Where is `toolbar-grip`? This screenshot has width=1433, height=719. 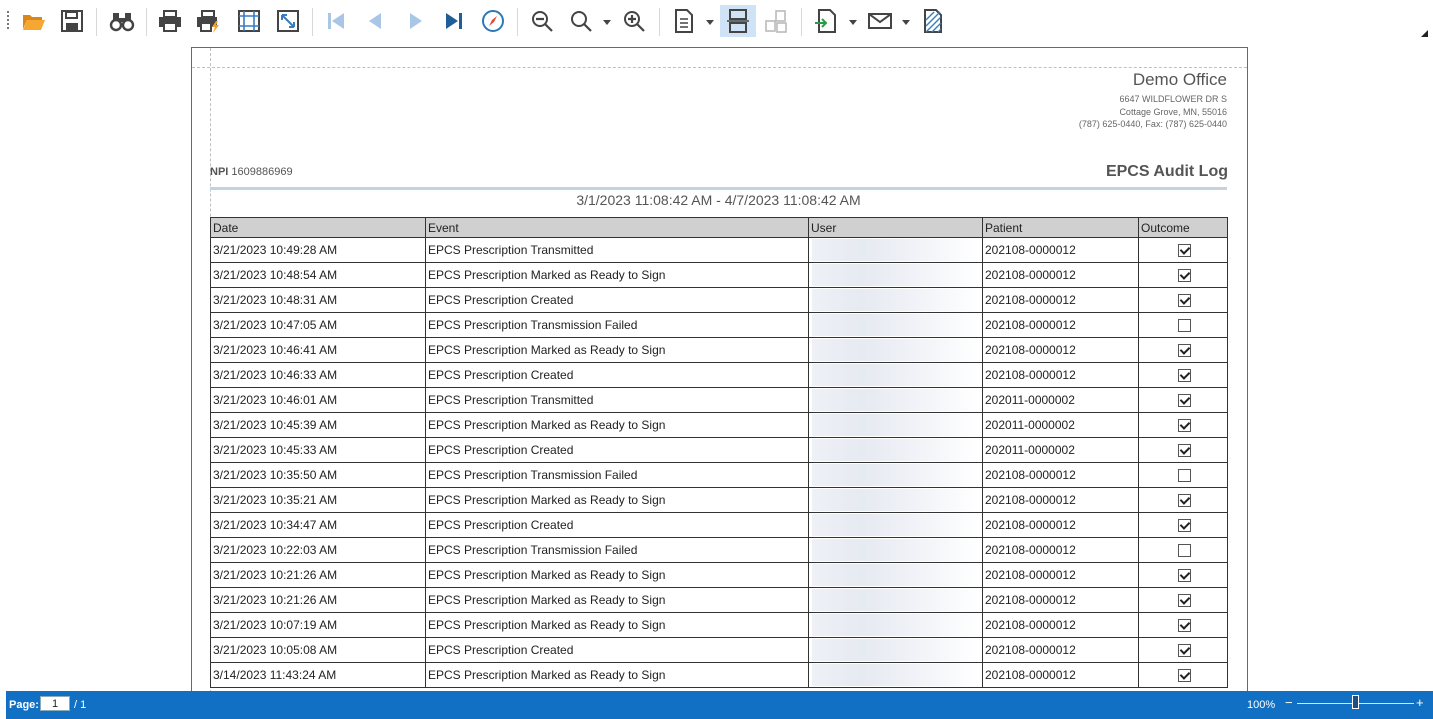 toolbar-grip is located at coordinates (8, 21).